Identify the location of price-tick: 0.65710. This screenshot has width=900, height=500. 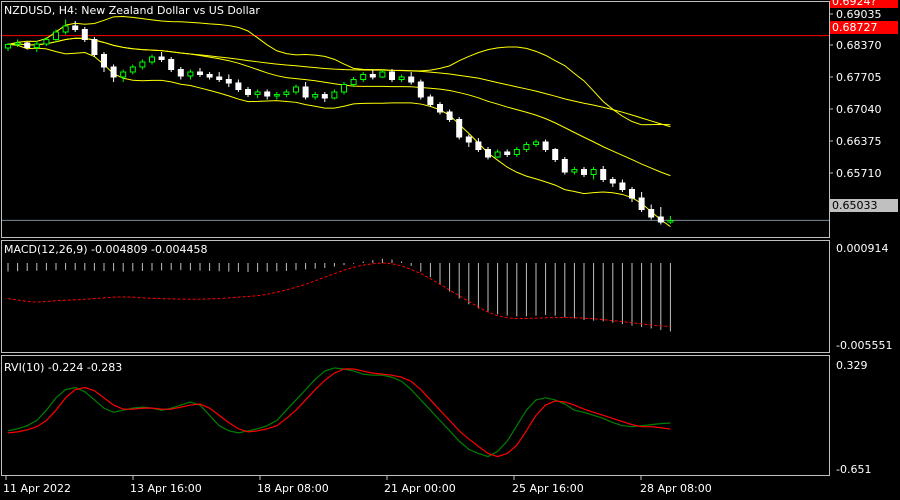
(859, 173).